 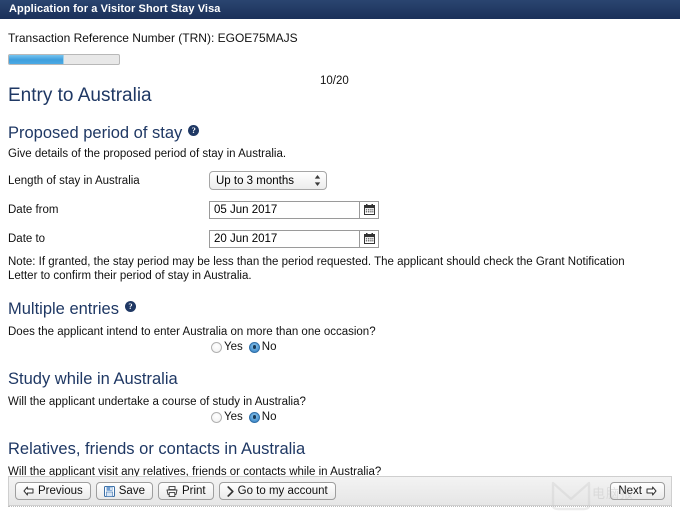 I want to click on multiple-entries-no-option: No, so click(x=262, y=347).